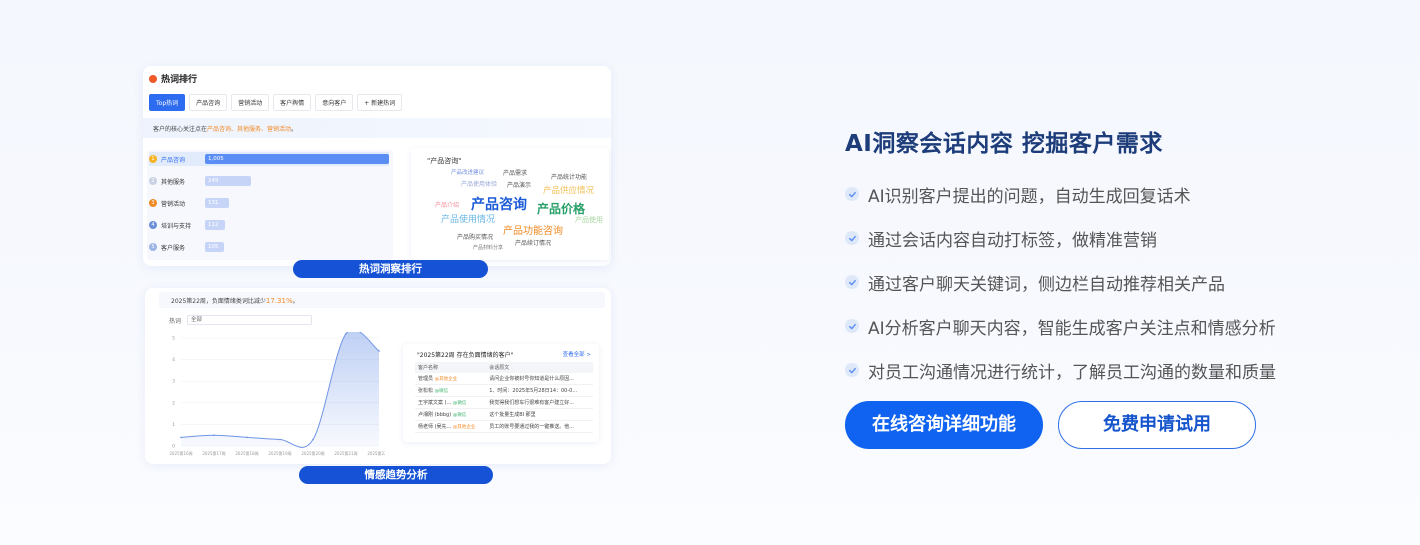 This screenshot has width=1420, height=545. I want to click on negative-change-pct: 17.31%, so click(279, 301).